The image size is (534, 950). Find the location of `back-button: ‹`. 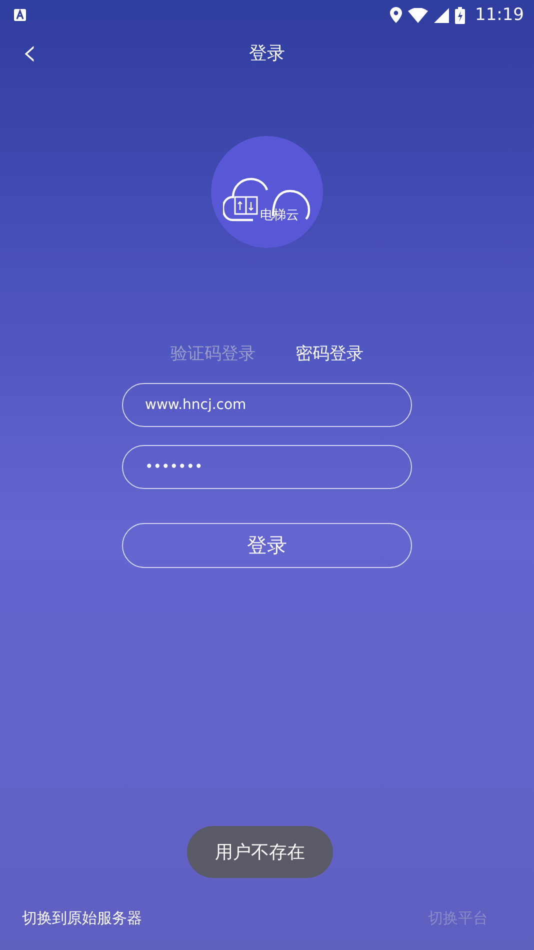

back-button: ‹ is located at coordinates (30, 52).